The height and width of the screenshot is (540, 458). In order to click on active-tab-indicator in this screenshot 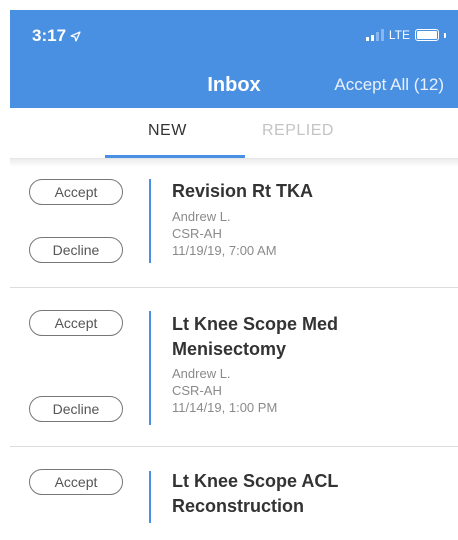, I will do `click(175, 156)`.